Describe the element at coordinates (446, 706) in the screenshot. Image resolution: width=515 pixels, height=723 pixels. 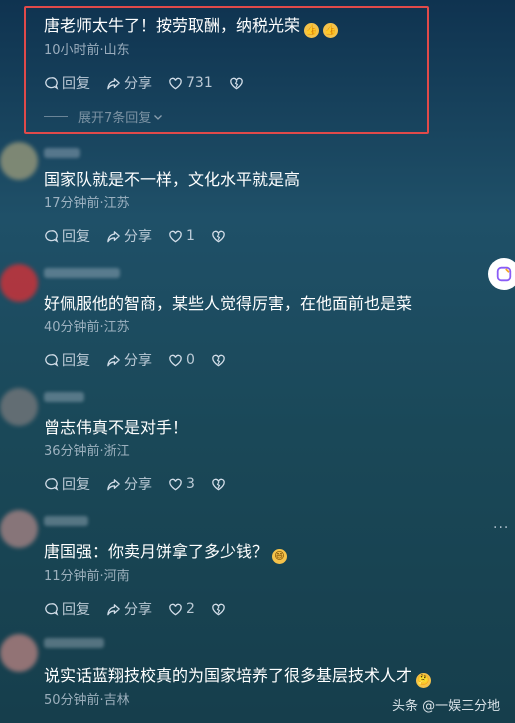
I see `watermark: 头条 @一娱三分地` at that location.